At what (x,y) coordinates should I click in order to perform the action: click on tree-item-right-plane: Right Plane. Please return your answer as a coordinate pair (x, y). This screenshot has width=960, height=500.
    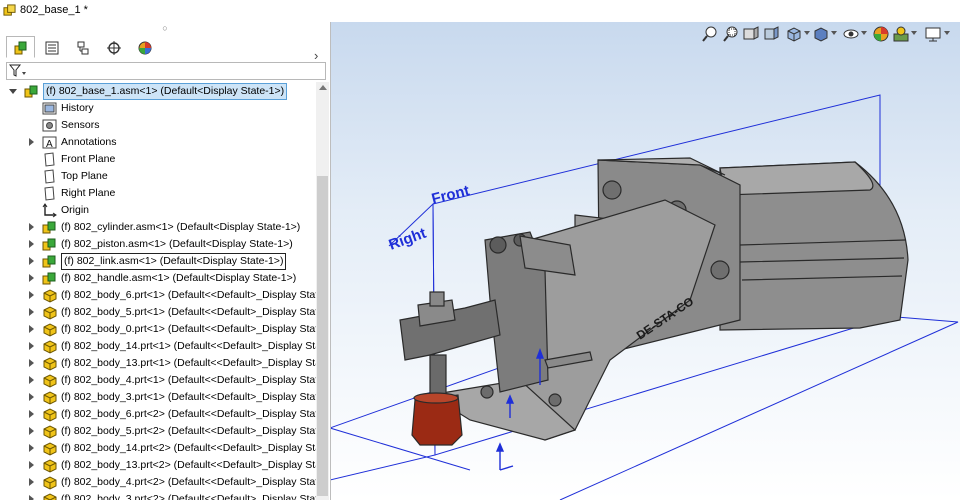
    Looking at the image, I should click on (158, 193).